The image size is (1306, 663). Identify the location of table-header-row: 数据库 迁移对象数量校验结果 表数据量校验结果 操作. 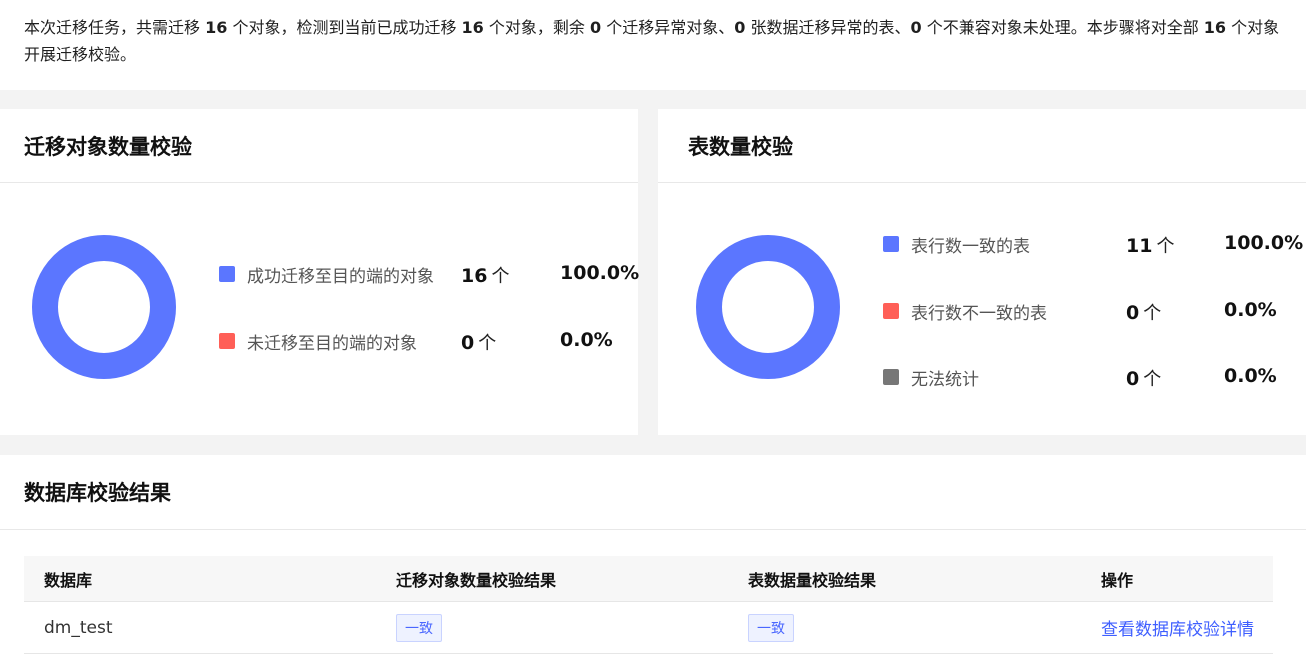
(648, 579).